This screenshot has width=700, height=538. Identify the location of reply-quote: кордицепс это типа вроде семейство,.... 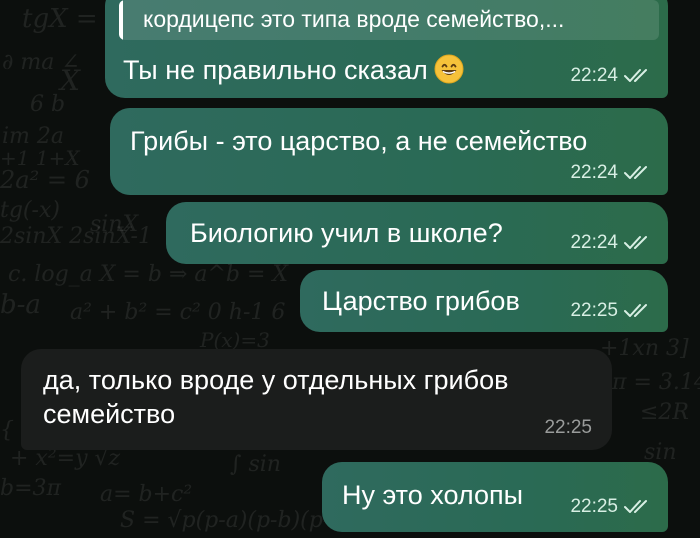
(389, 20).